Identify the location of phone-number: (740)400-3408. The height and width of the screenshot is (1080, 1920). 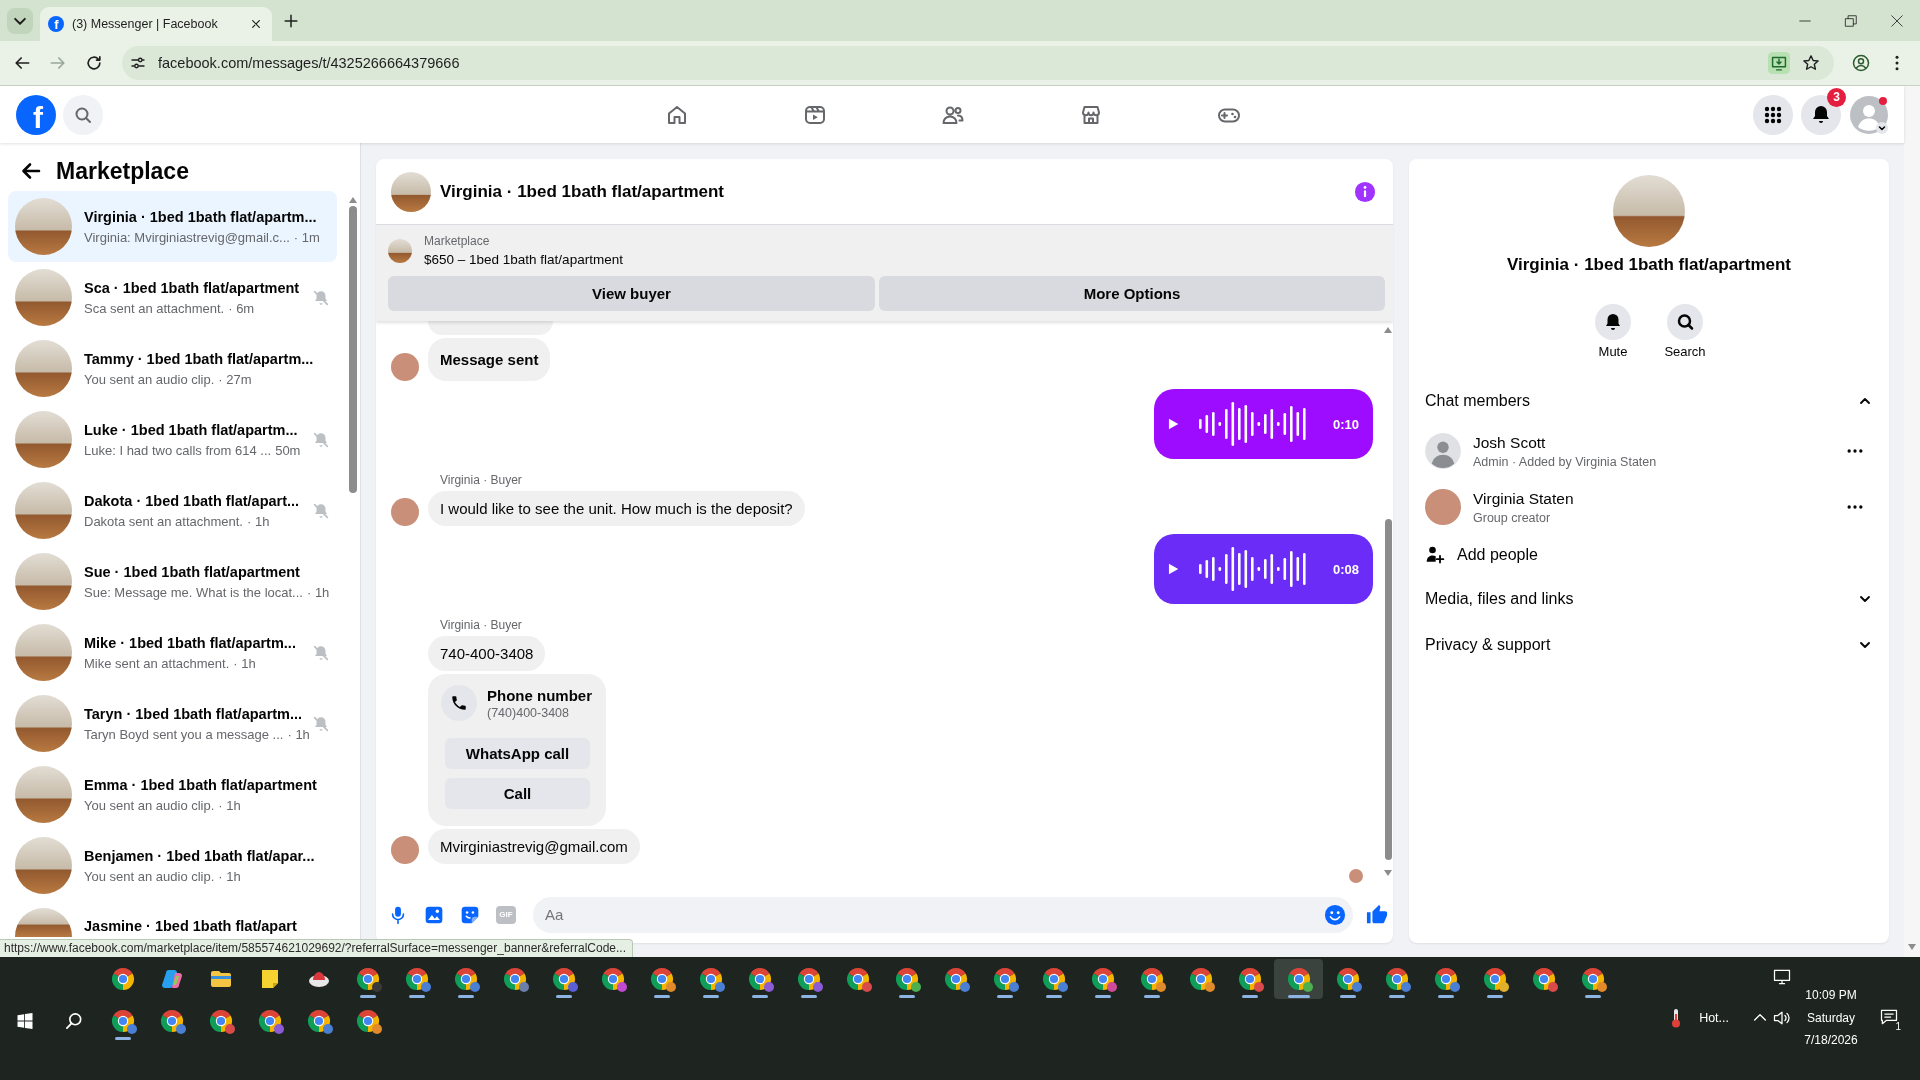
(528, 712).